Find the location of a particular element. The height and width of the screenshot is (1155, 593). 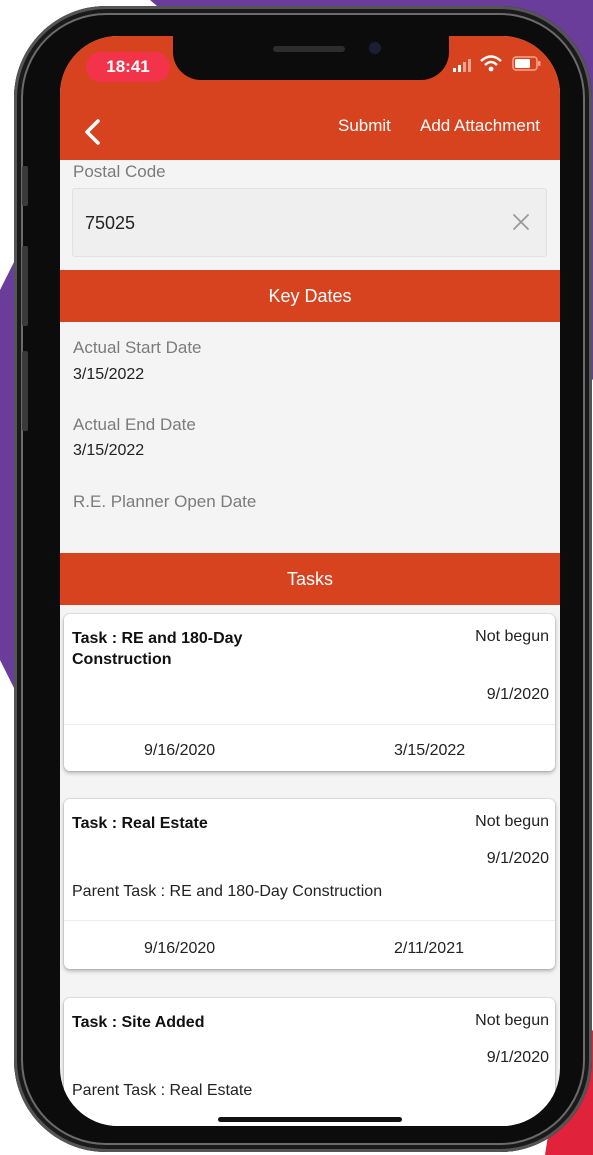

planner-open-date-label: R.E. Planner Open Date is located at coordinates (165, 501).